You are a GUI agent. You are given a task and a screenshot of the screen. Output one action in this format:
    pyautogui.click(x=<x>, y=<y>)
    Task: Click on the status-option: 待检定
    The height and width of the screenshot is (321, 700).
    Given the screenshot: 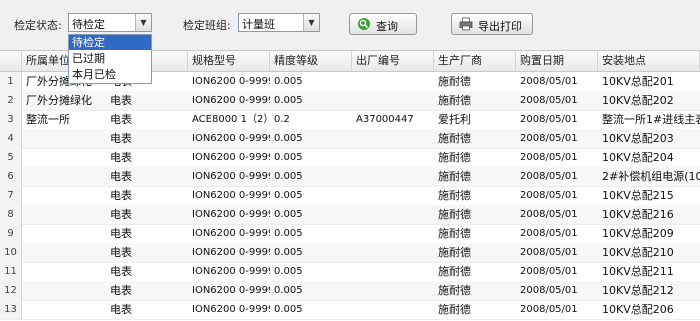 What is the action you would take?
    pyautogui.click(x=110, y=42)
    